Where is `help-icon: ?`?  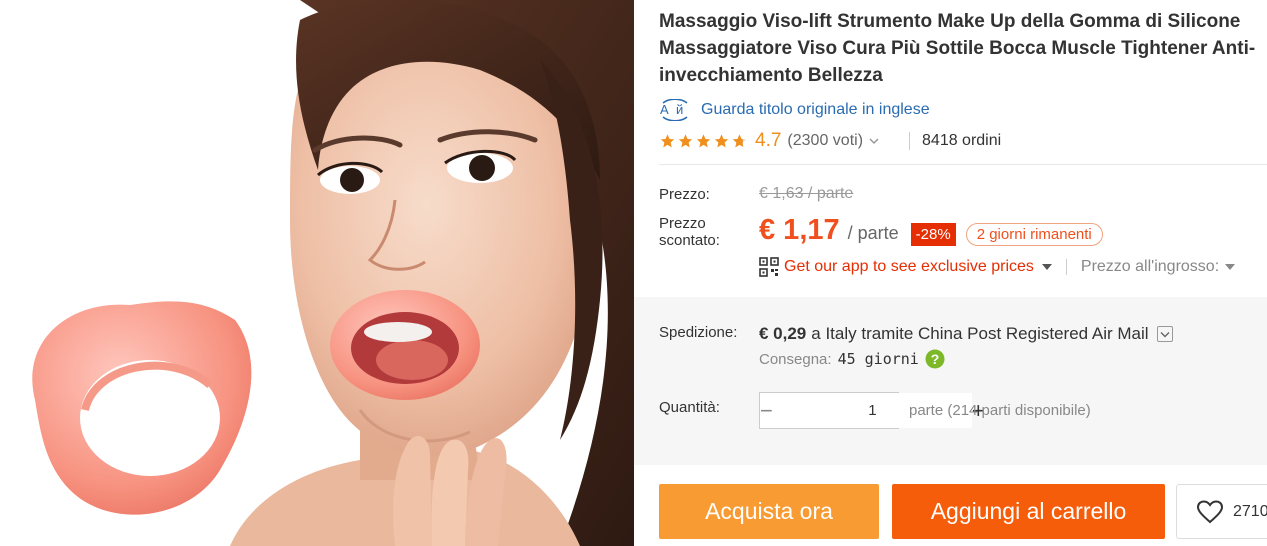
help-icon: ? is located at coordinates (935, 359).